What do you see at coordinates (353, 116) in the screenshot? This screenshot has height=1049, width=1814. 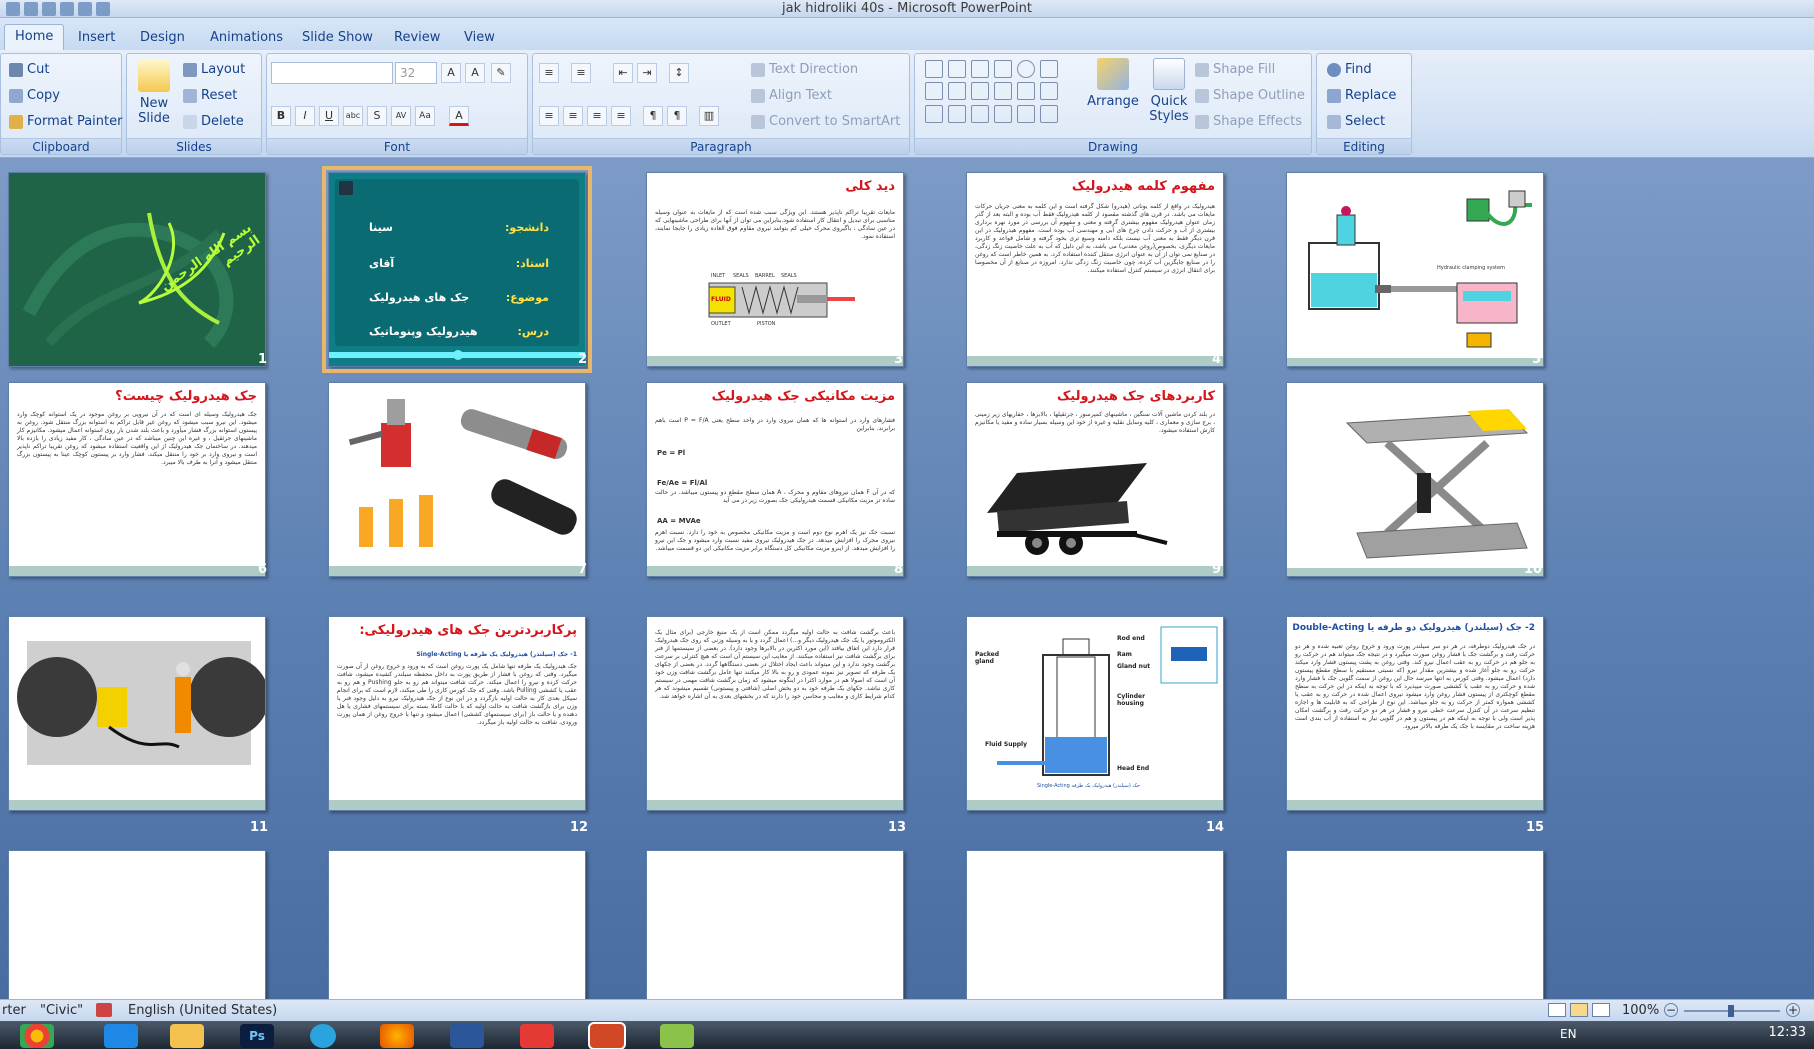 I see `strikethrough-icon: abc` at bounding box center [353, 116].